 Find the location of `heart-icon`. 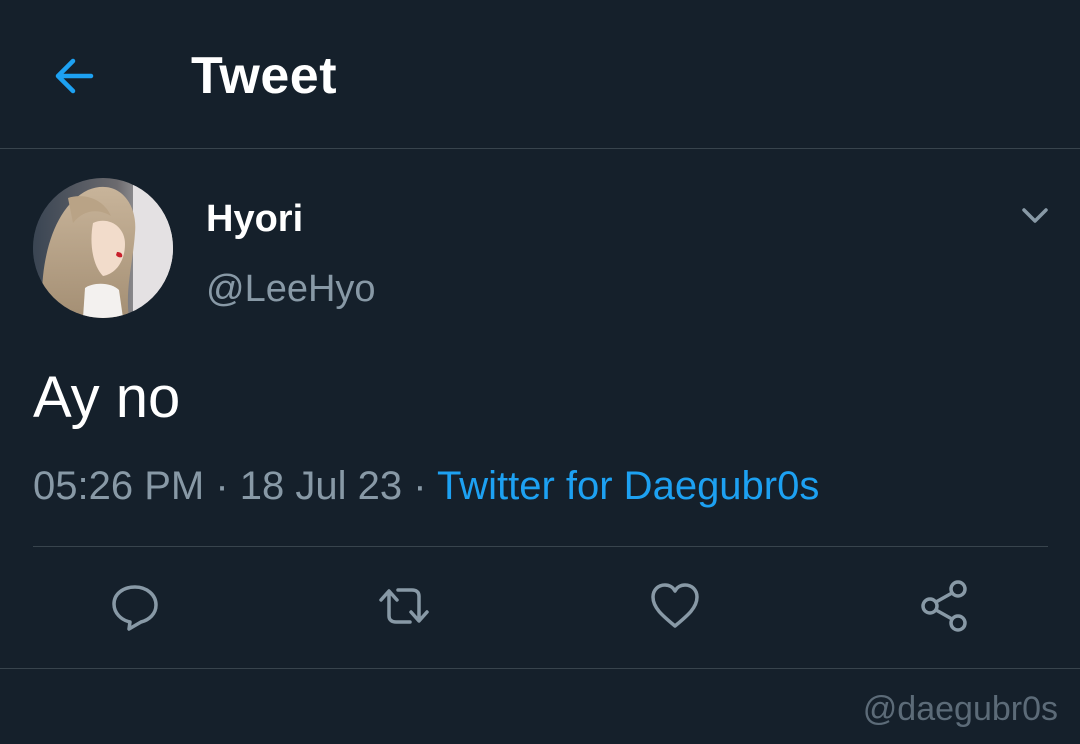

heart-icon is located at coordinates (675, 605).